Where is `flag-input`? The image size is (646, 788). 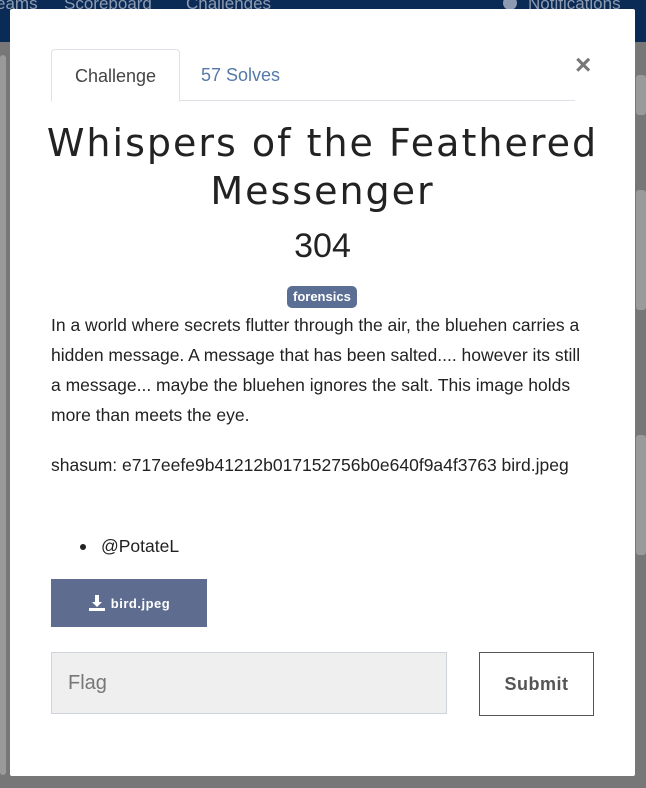 flag-input is located at coordinates (249, 683).